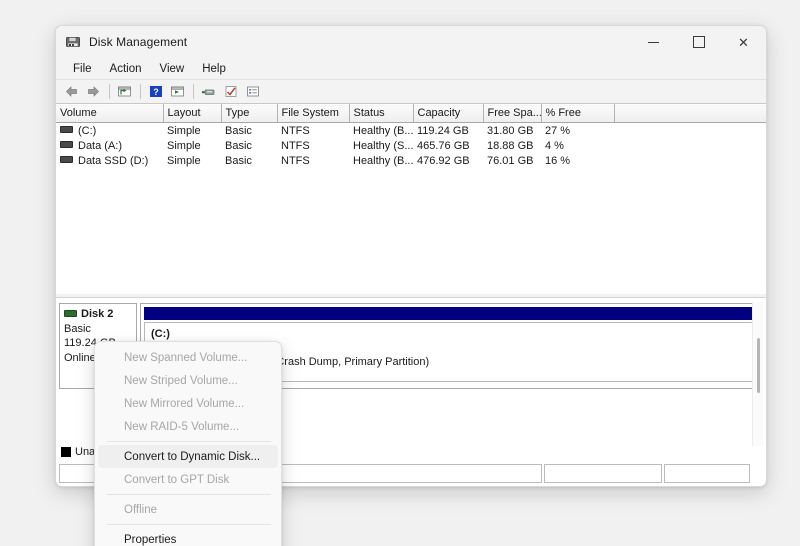 This screenshot has width=800, height=546. What do you see at coordinates (411, 42) in the screenshot?
I see `title-bar: Disk Management ✕` at bounding box center [411, 42].